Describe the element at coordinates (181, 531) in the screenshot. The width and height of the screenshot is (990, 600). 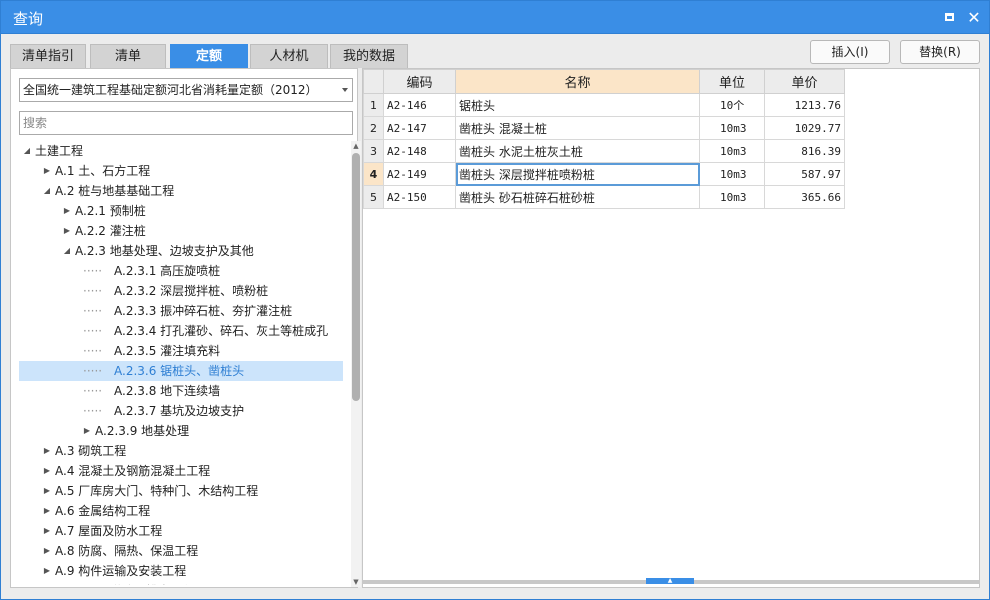
I see `tree-node: ▶ A.7 屋面及防水工程` at that location.